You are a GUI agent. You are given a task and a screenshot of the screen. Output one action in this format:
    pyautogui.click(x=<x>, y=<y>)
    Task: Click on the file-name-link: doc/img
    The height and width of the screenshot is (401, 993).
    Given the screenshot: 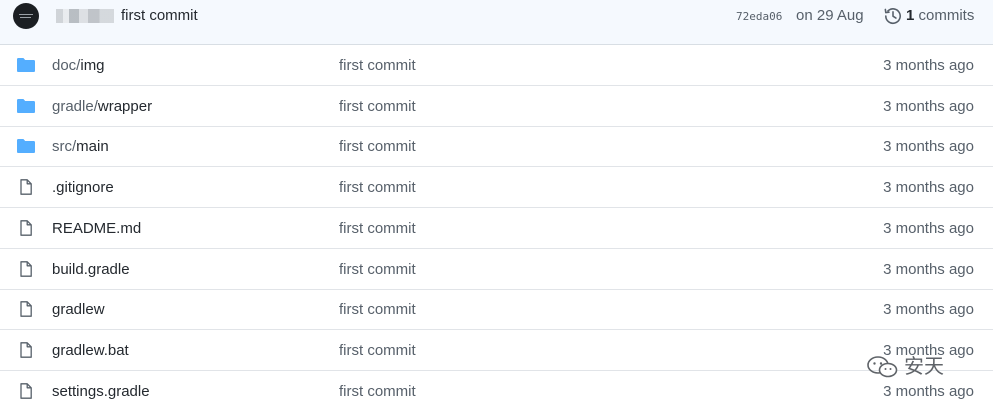 What is the action you would take?
    pyautogui.click(x=78, y=66)
    